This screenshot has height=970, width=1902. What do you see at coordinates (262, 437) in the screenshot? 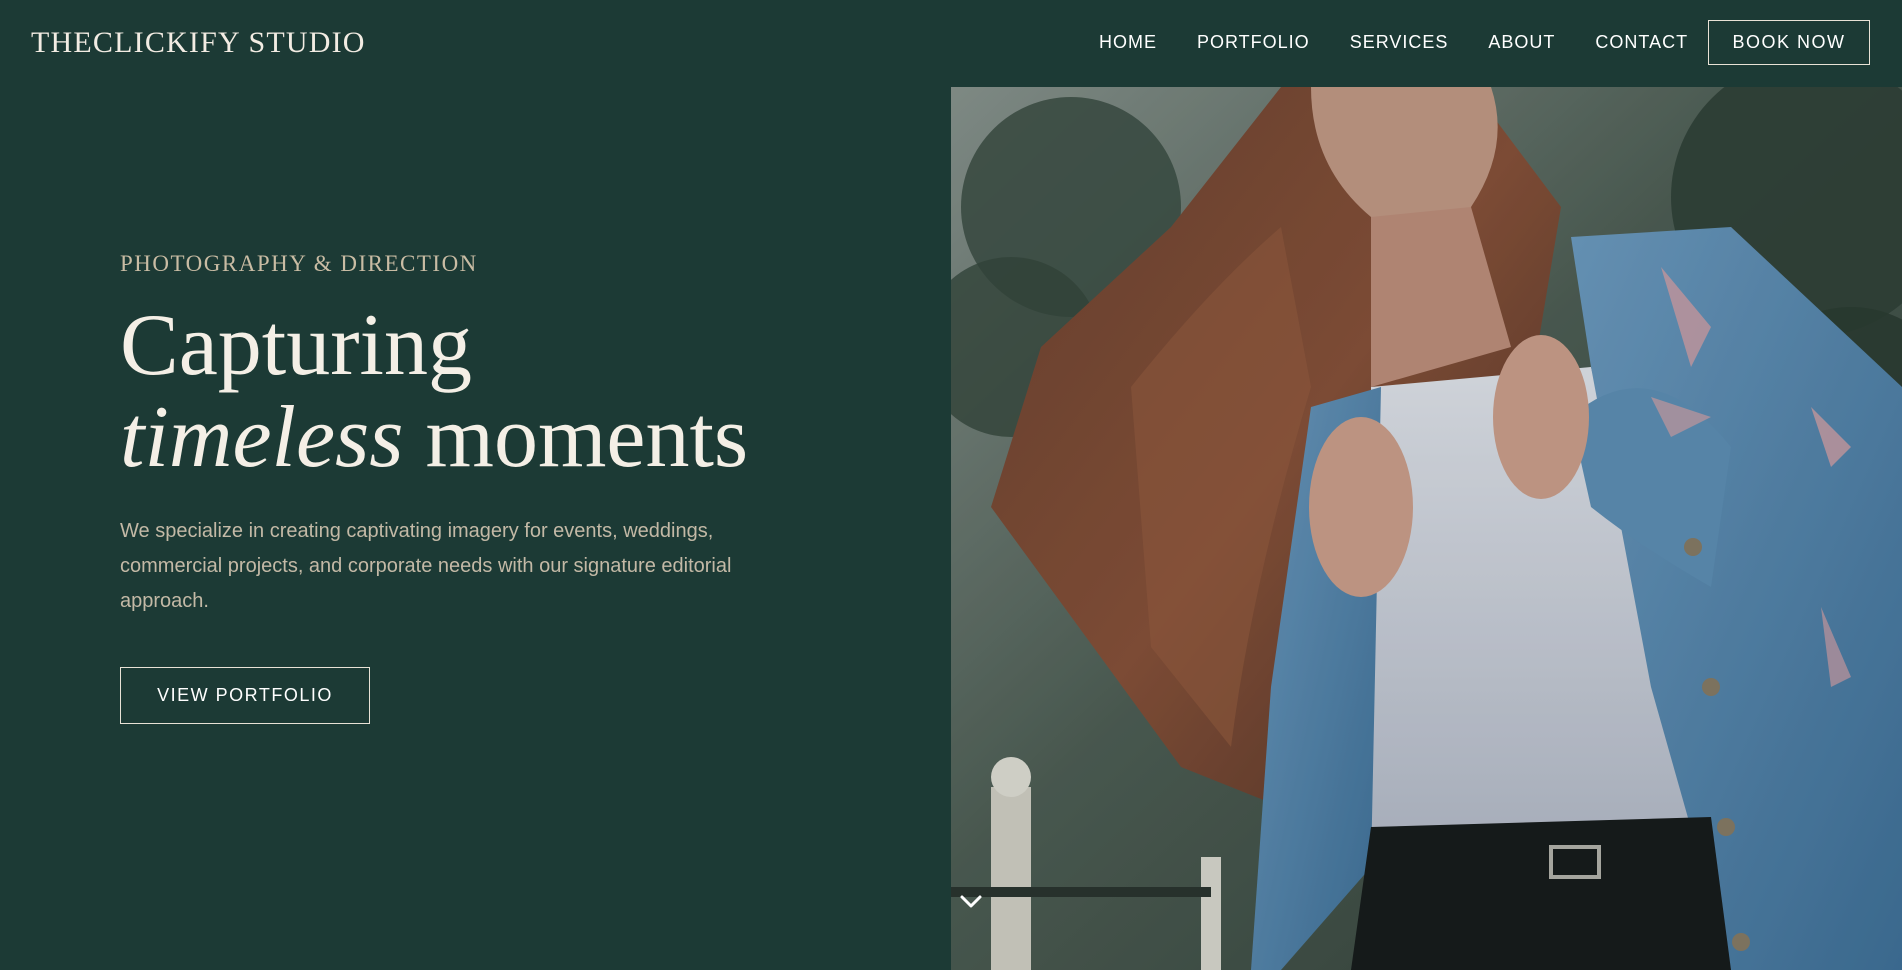
I see `headline-italic: timeless` at bounding box center [262, 437].